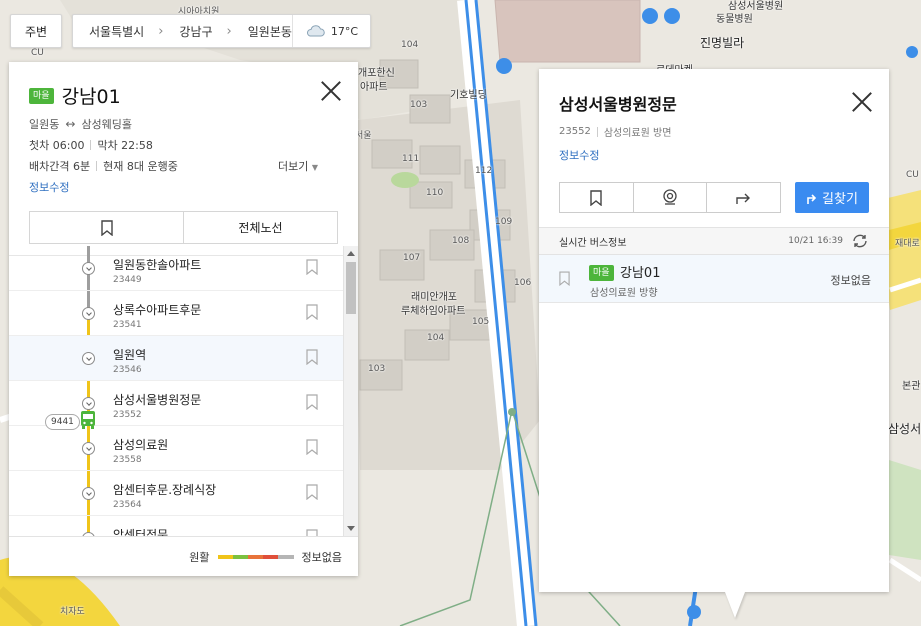 The image size is (921, 626). What do you see at coordinates (815, 241) in the screenshot?
I see `realtime-timestamp: 10/21 16:39` at bounding box center [815, 241].